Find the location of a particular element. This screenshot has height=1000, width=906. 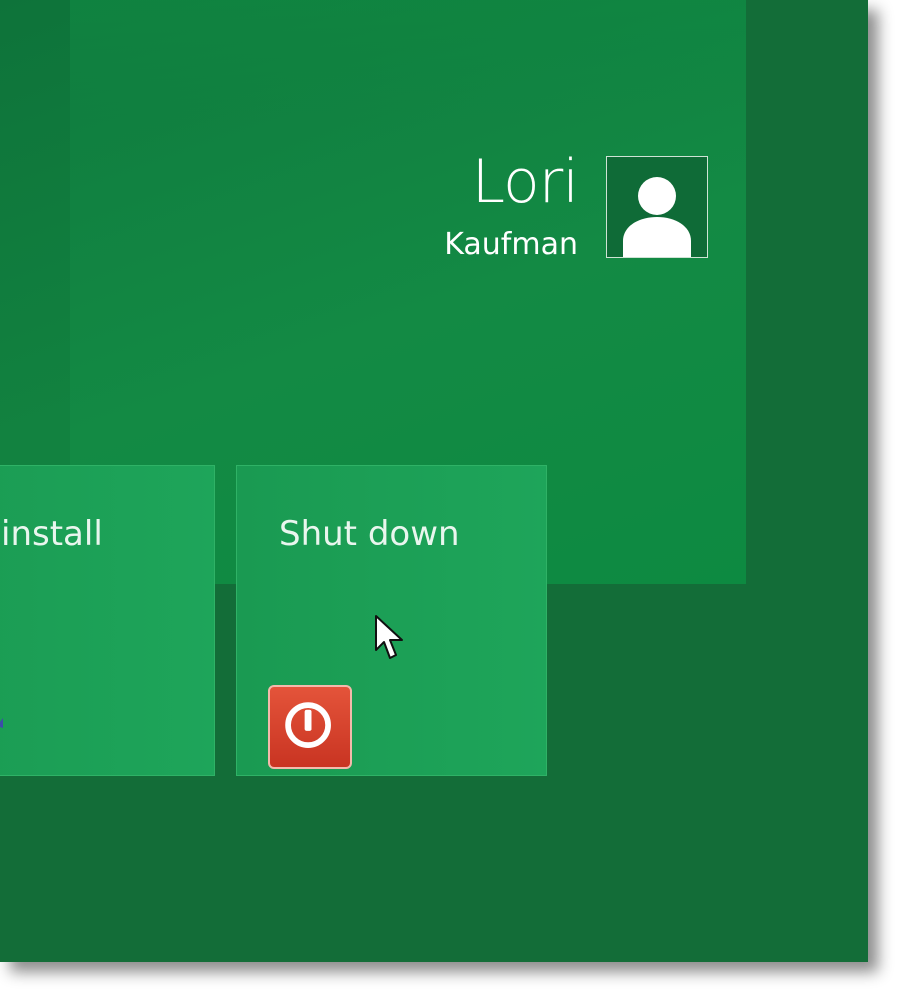

user-last-name: Kaufman is located at coordinates (511, 244).